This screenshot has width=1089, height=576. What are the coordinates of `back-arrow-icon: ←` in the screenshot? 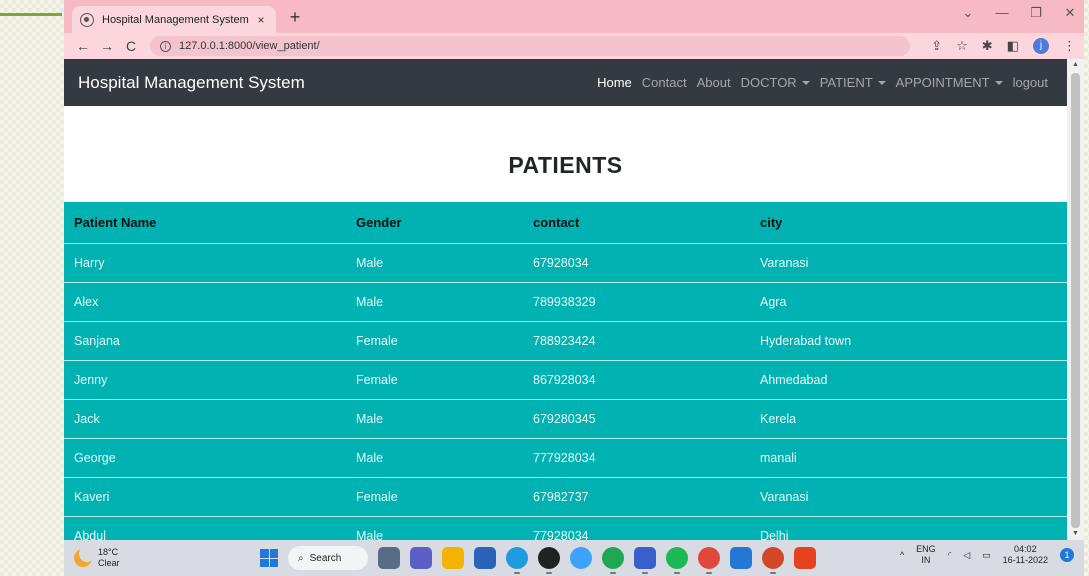 It's located at (83, 46).